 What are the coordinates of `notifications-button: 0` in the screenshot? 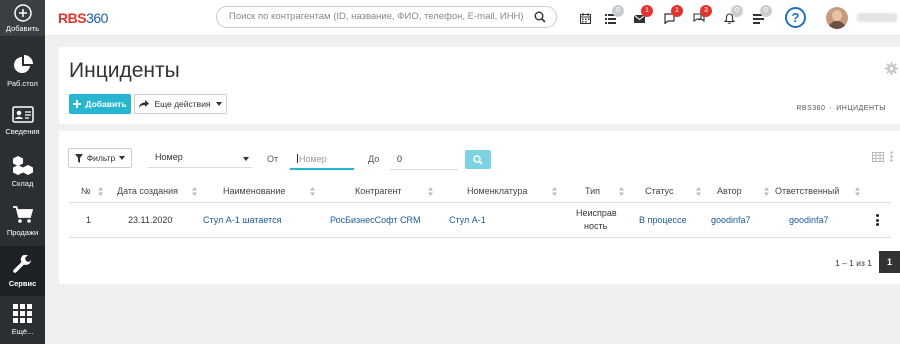 It's located at (733, 16).